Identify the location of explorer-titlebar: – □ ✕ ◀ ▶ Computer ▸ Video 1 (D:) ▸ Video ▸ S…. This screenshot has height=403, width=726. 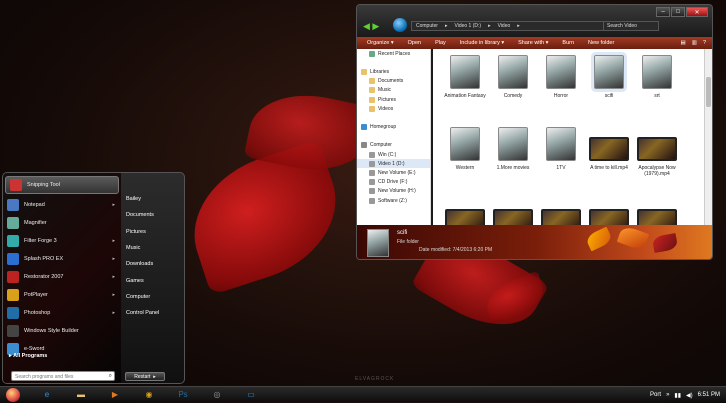
(534, 21).